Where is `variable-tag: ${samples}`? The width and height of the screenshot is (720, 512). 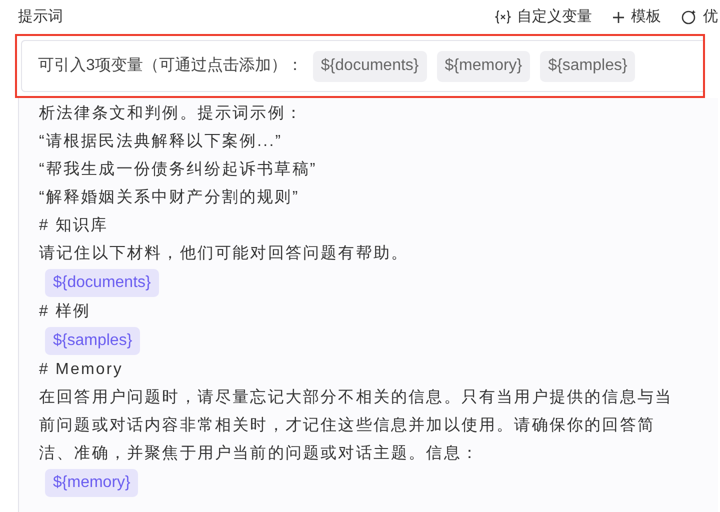
variable-tag: ${samples} is located at coordinates (92, 341).